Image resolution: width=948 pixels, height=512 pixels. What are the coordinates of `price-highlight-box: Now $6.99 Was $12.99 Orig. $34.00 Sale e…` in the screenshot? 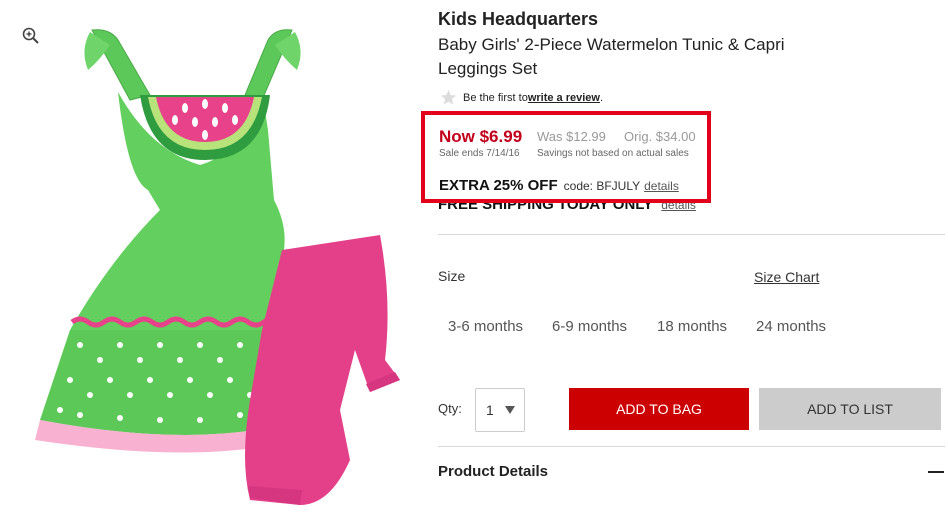 It's located at (566, 157).